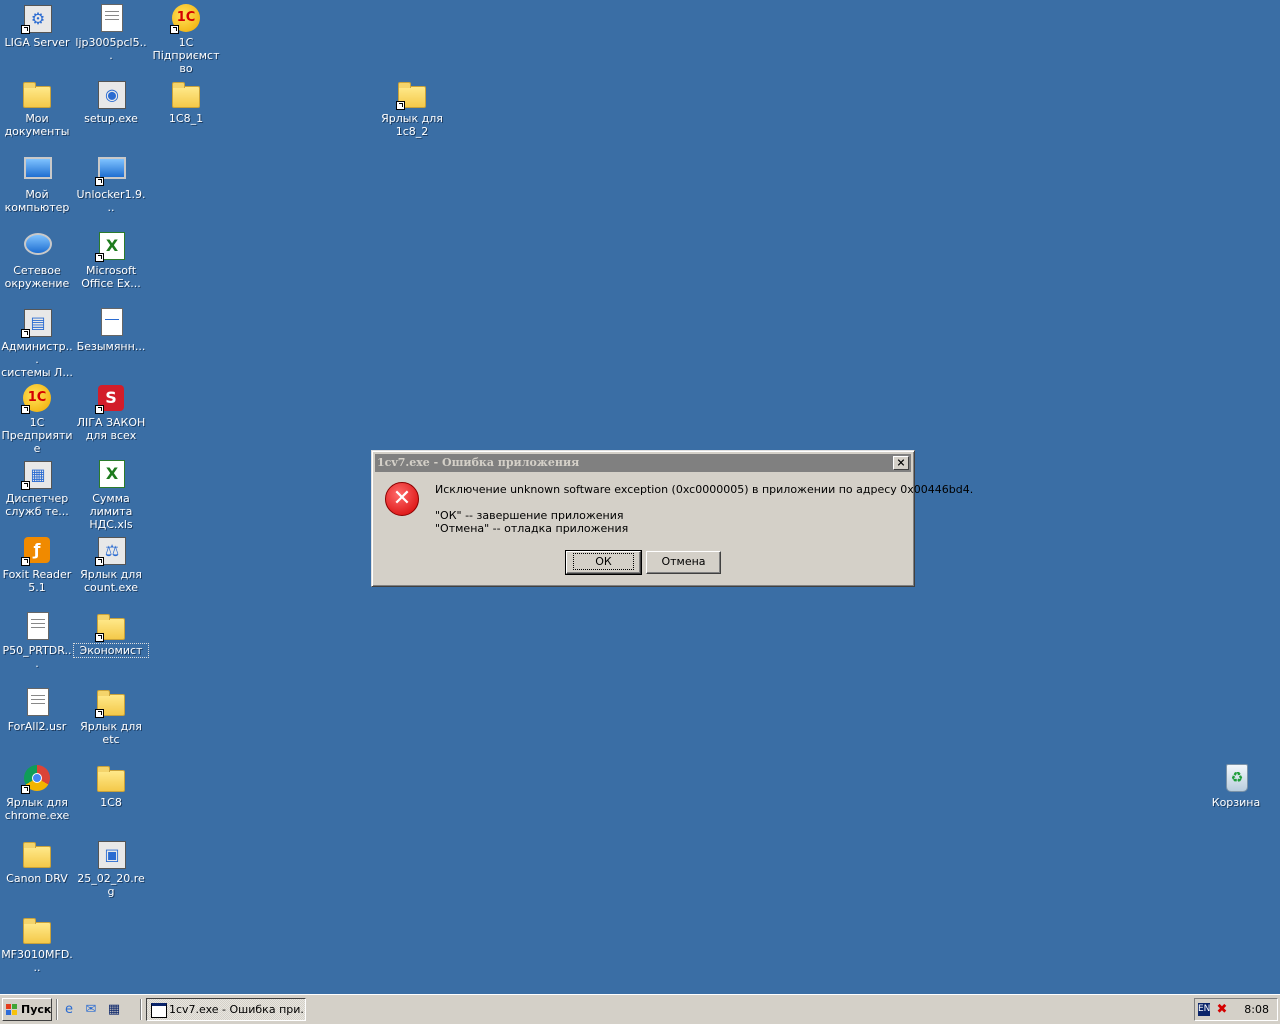 The height and width of the screenshot is (1024, 1280). What do you see at coordinates (532, 528) in the screenshot?
I see `message-line-3: "Отмена" -- отладка приложения` at bounding box center [532, 528].